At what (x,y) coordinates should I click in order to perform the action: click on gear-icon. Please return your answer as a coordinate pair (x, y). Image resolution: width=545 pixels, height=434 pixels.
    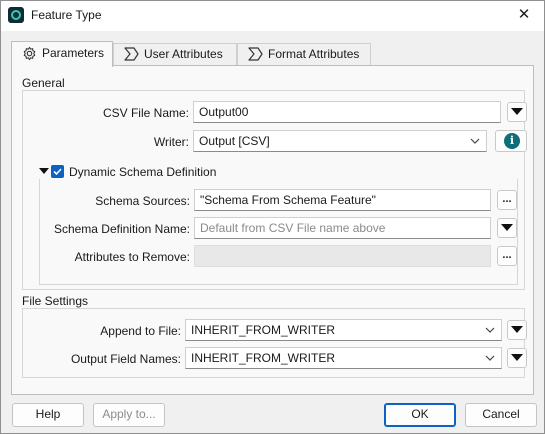
    Looking at the image, I should click on (30, 53).